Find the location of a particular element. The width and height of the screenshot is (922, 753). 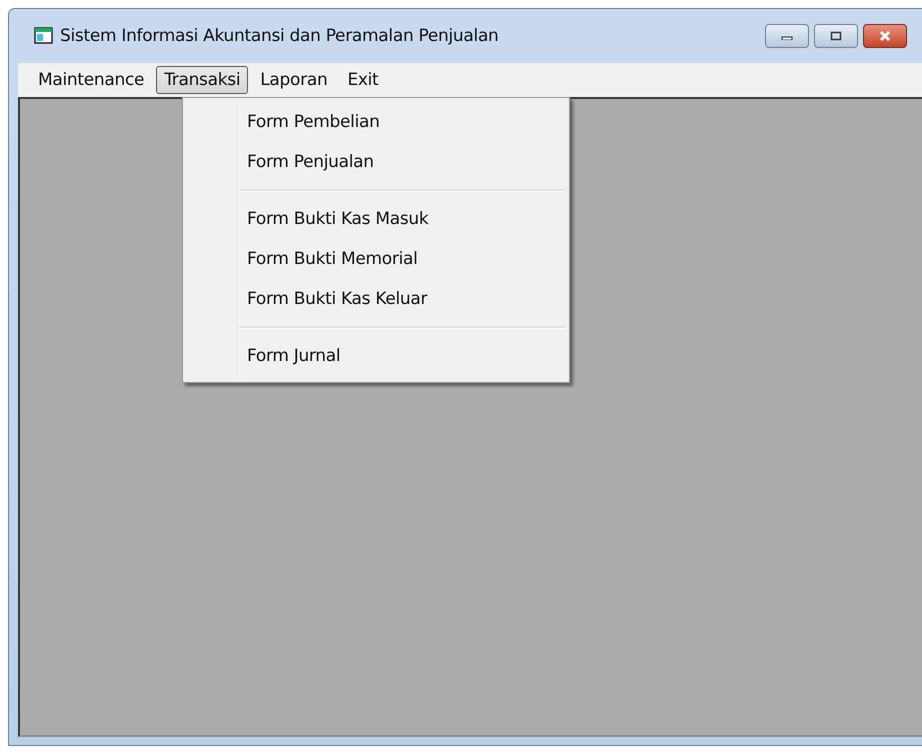

dropdown-item: Form Jurnal is located at coordinates (402, 356).